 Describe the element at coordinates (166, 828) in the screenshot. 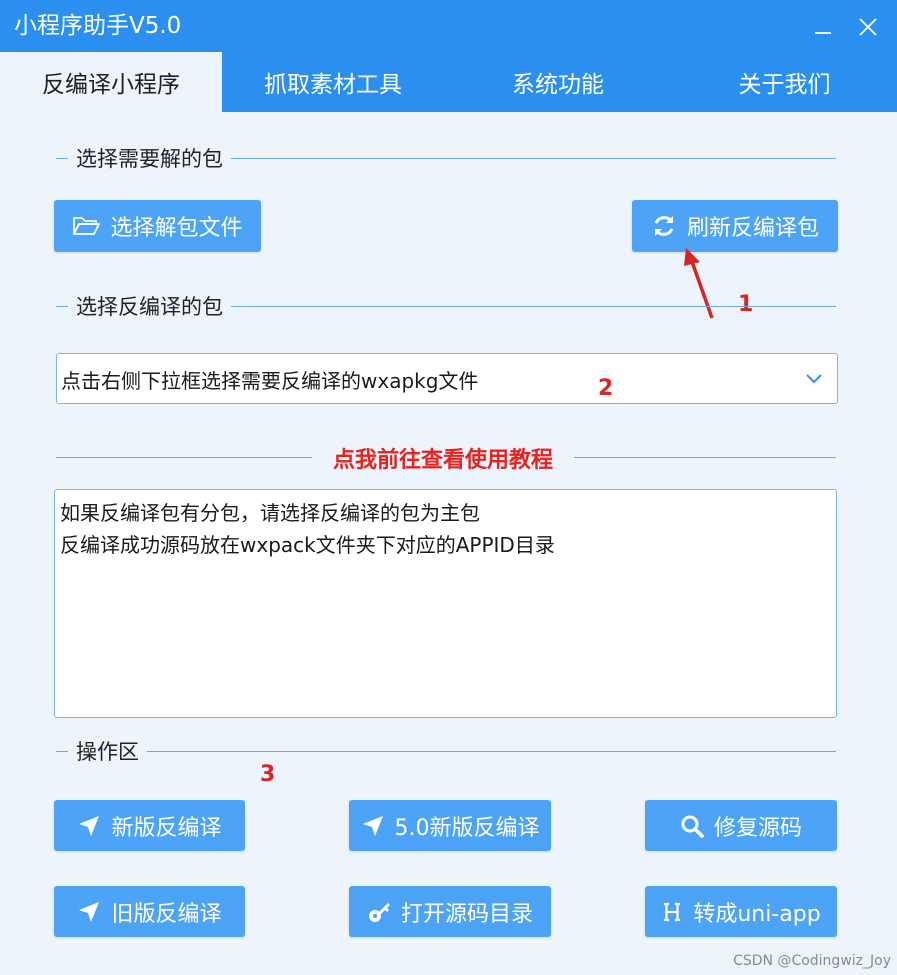

I see `new-decompile-label: 新版反编译` at that location.